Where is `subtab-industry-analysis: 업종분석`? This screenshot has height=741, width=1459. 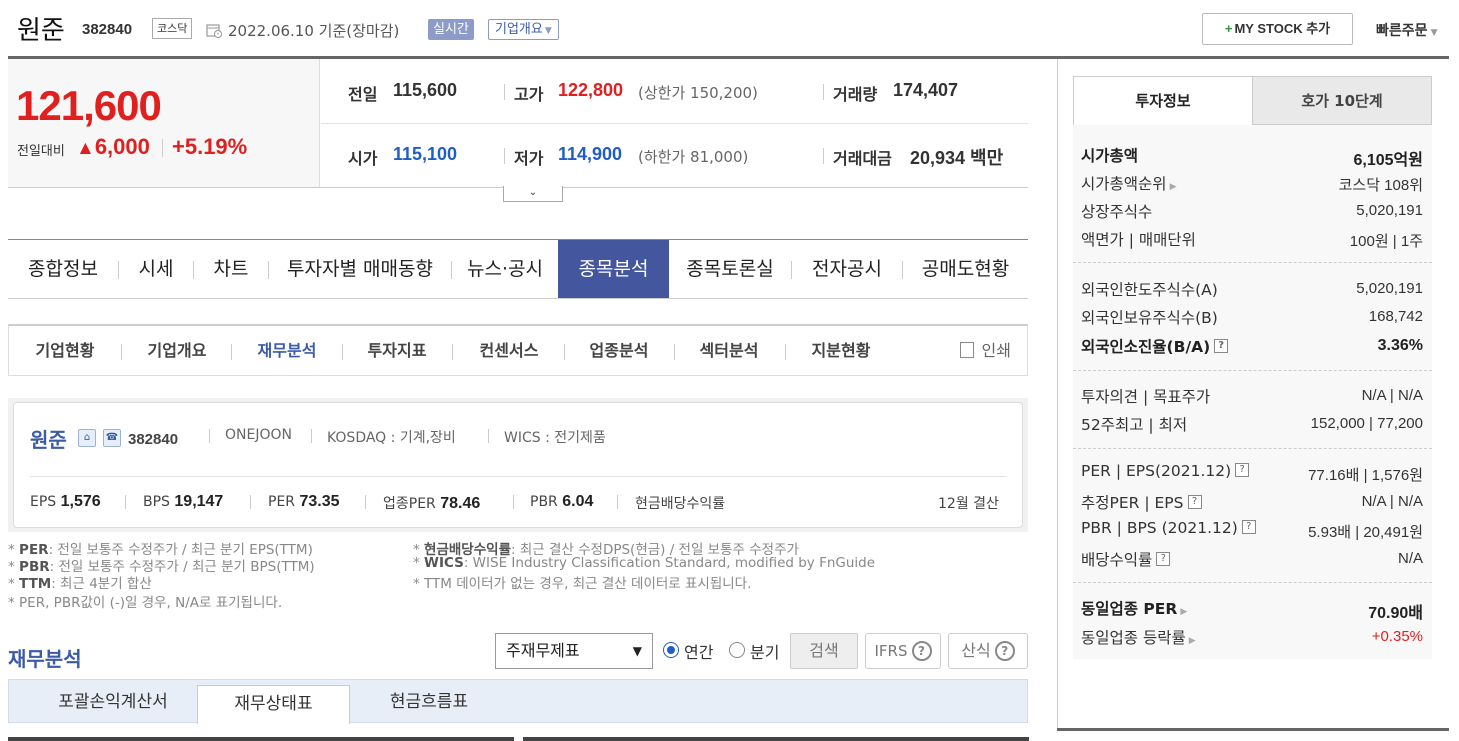
subtab-industry-analysis: 업종분석 is located at coordinates (619, 351).